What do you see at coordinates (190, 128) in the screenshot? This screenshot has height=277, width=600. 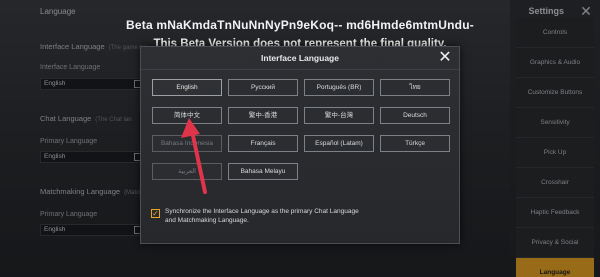 I see `arrow-head` at bounding box center [190, 128].